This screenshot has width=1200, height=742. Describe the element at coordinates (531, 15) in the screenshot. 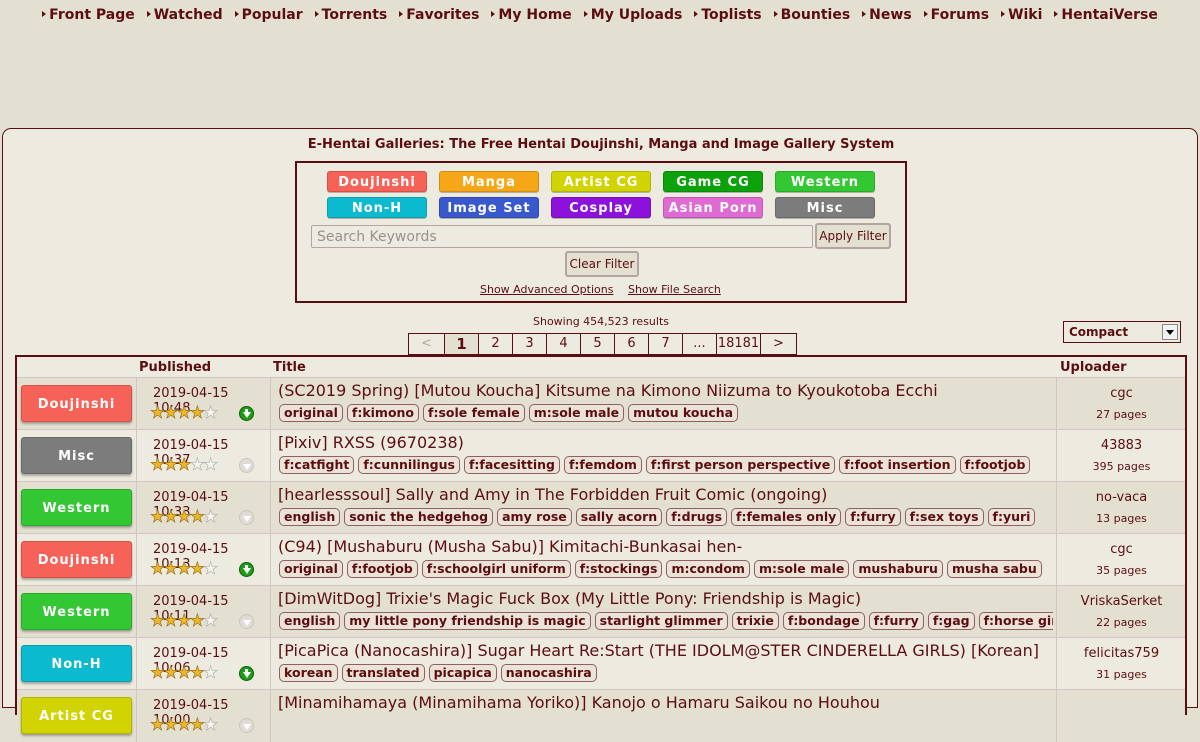

I see `nav-link-my-home: My Home` at that location.